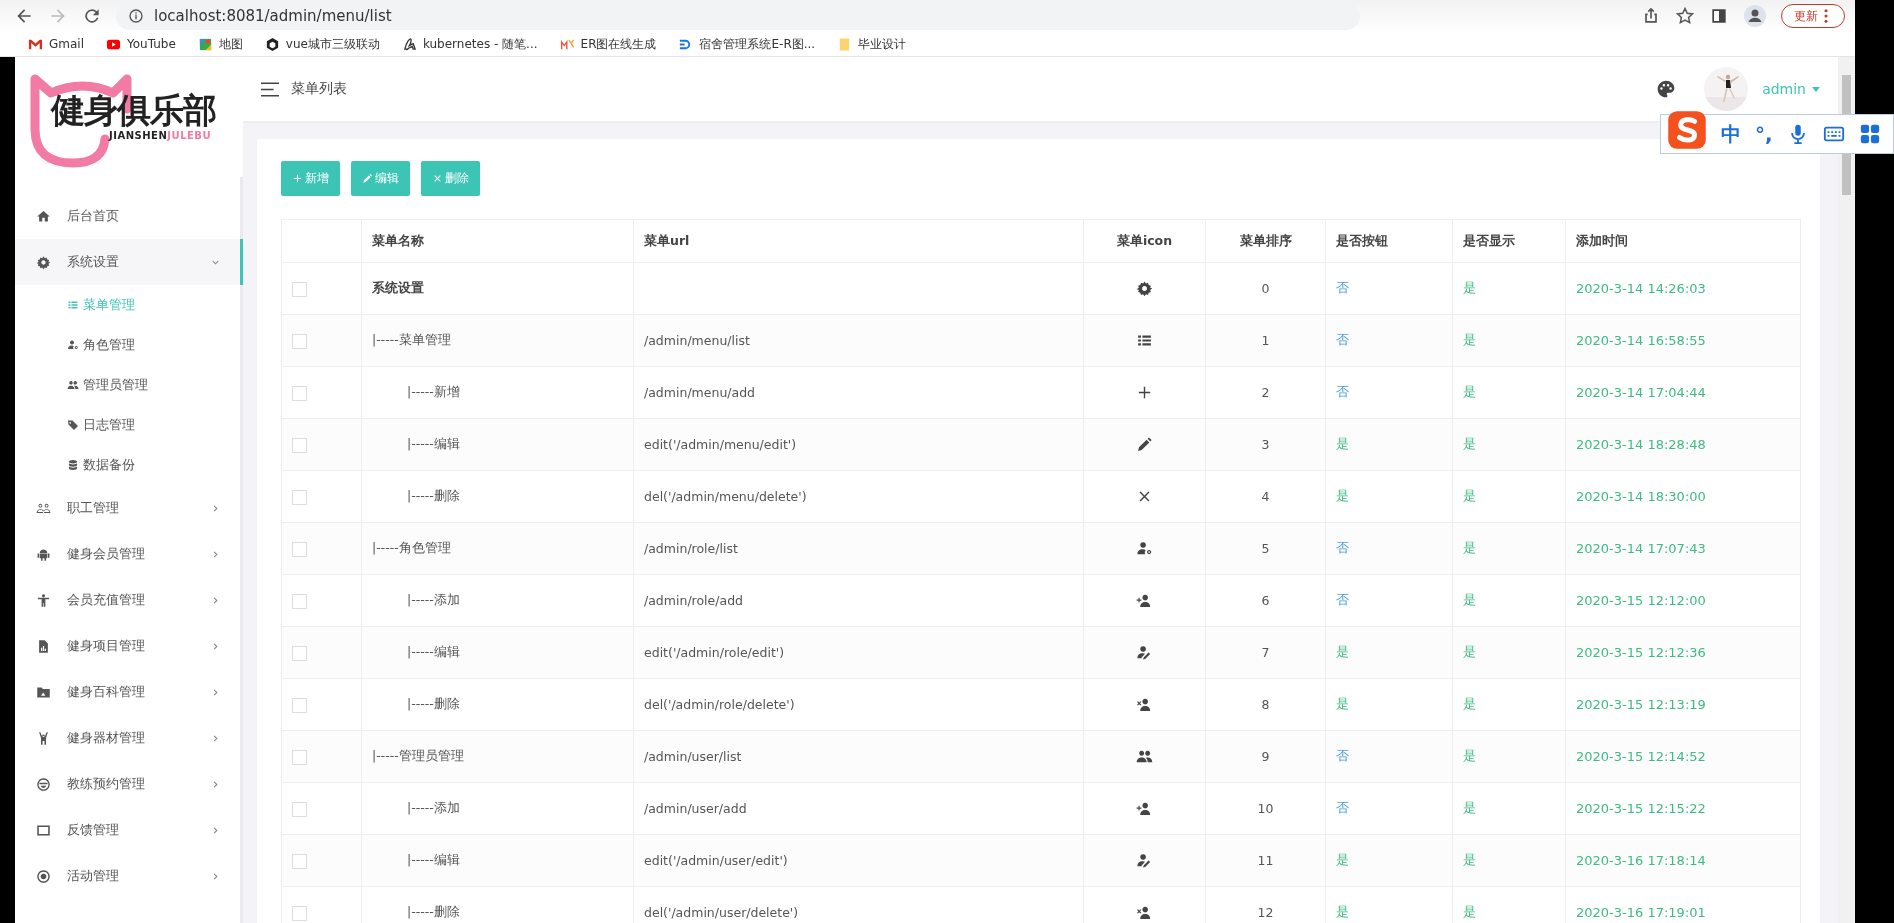  Describe the element at coordinates (127, 425) in the screenshot. I see `submenu-item: 日志管理` at that location.